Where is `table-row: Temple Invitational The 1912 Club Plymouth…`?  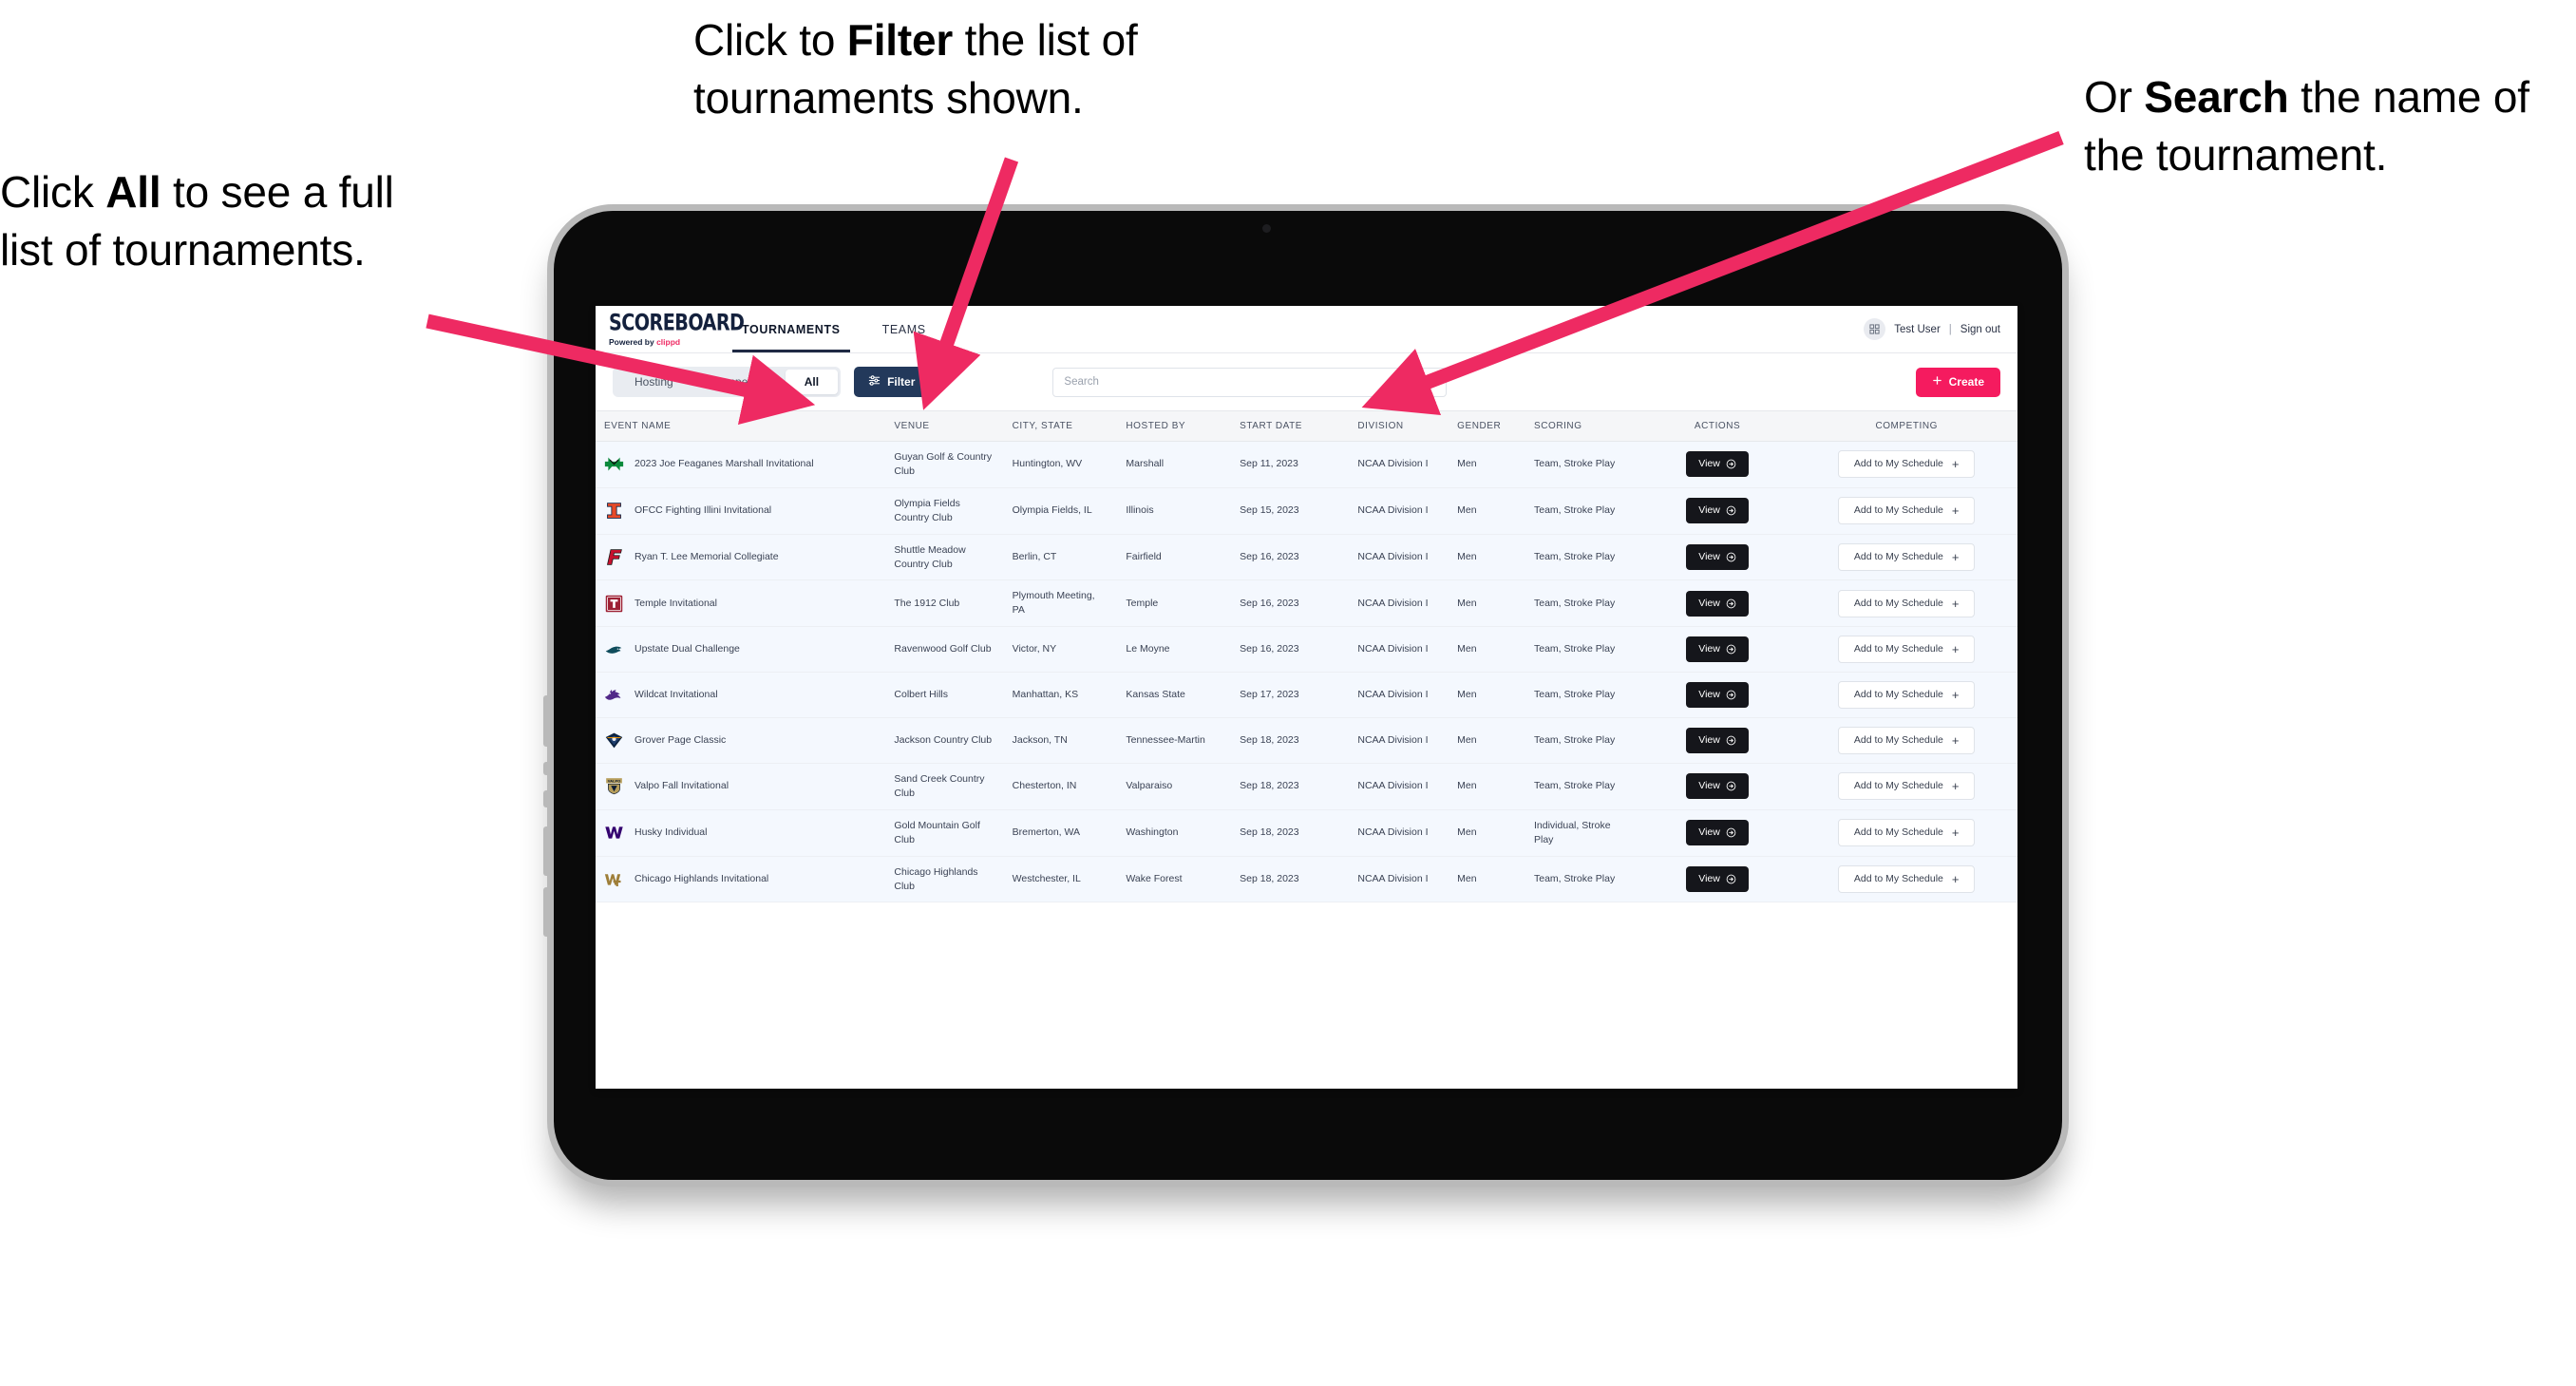
table-row: Temple Invitational The 1912 Club Plymouth… is located at coordinates (1306, 603).